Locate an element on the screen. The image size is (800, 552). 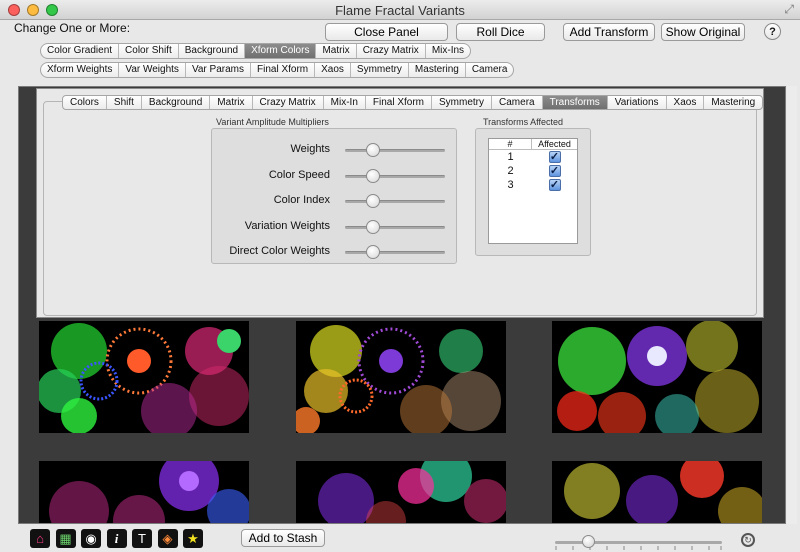
segment-var-params: Var Params is located at coordinates (218, 70).